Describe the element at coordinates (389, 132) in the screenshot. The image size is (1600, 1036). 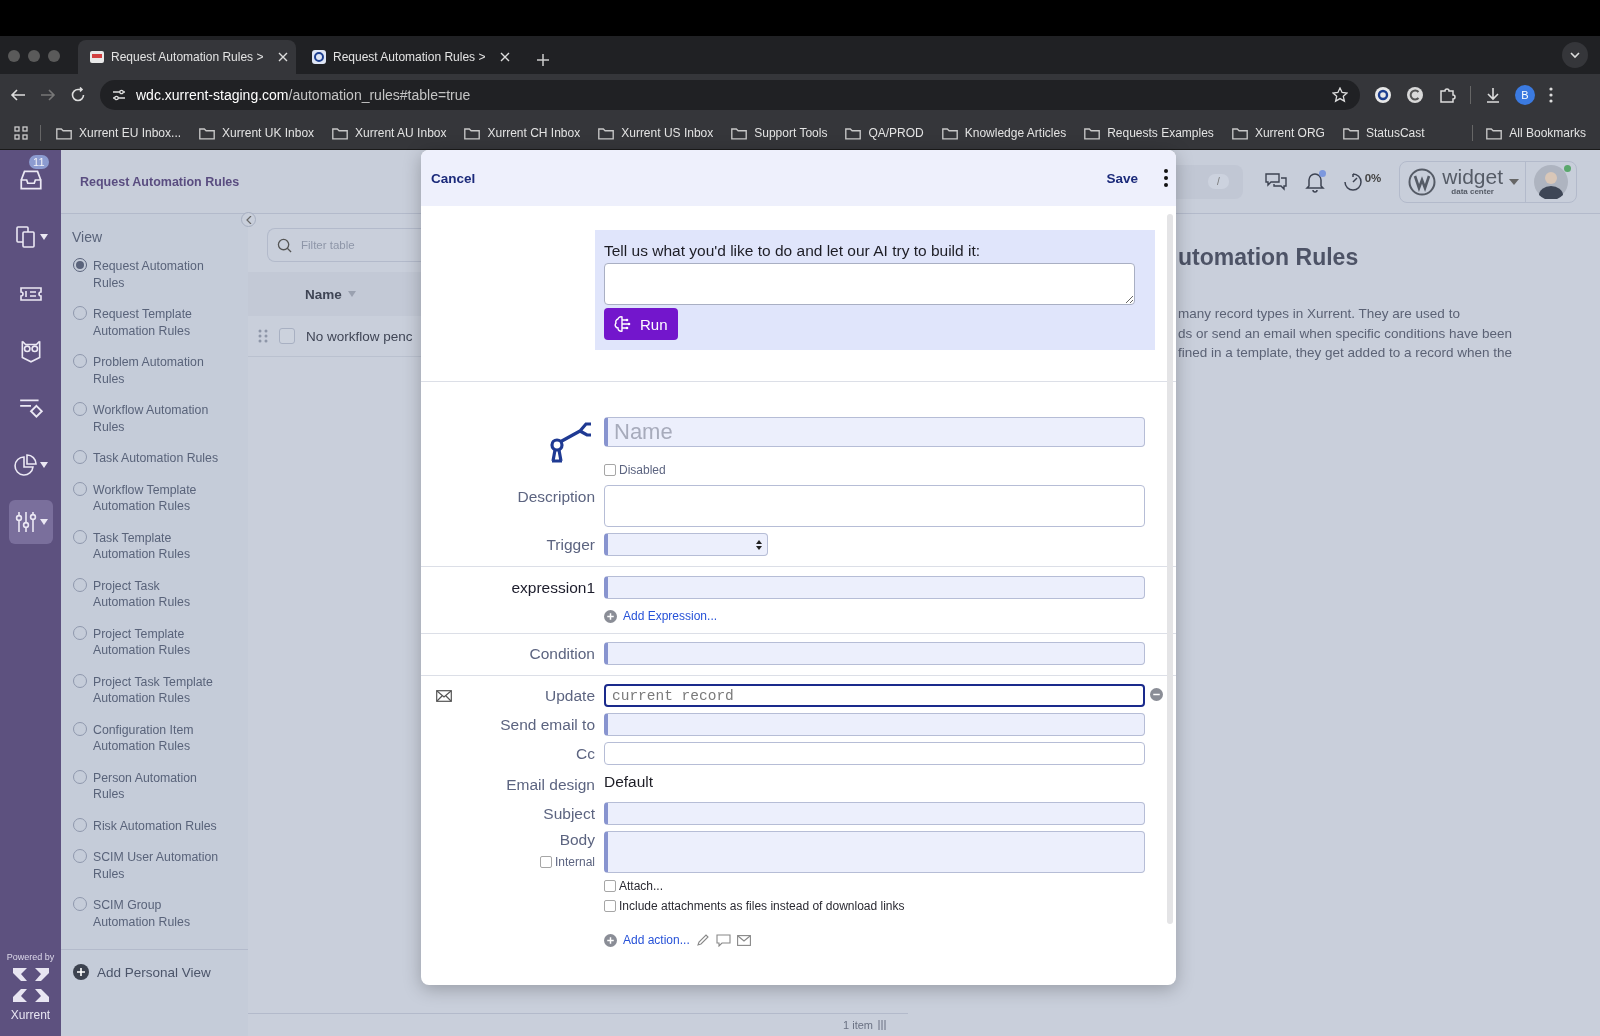
I see `bookmark: Xurrent AU Inbox` at that location.